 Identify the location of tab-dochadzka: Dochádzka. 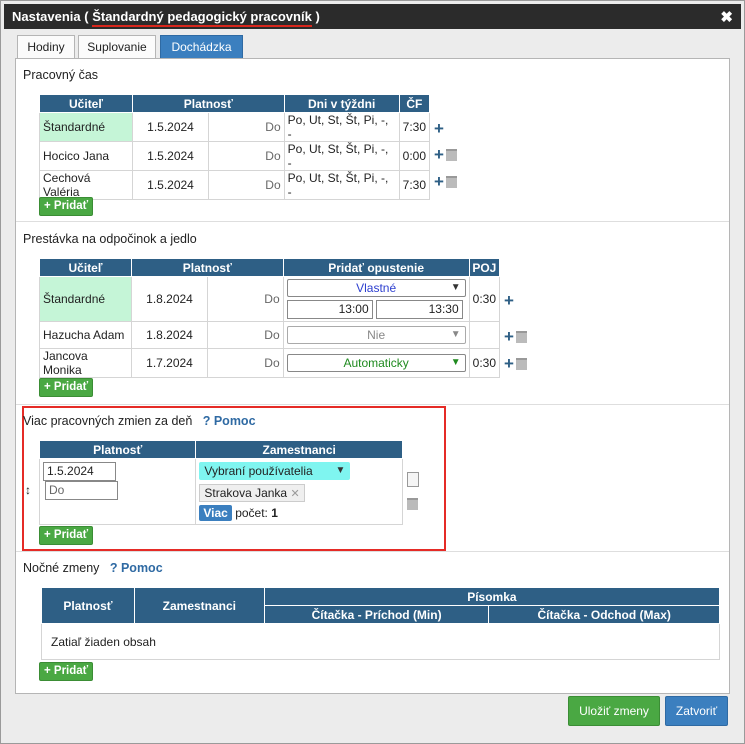
(201, 47).